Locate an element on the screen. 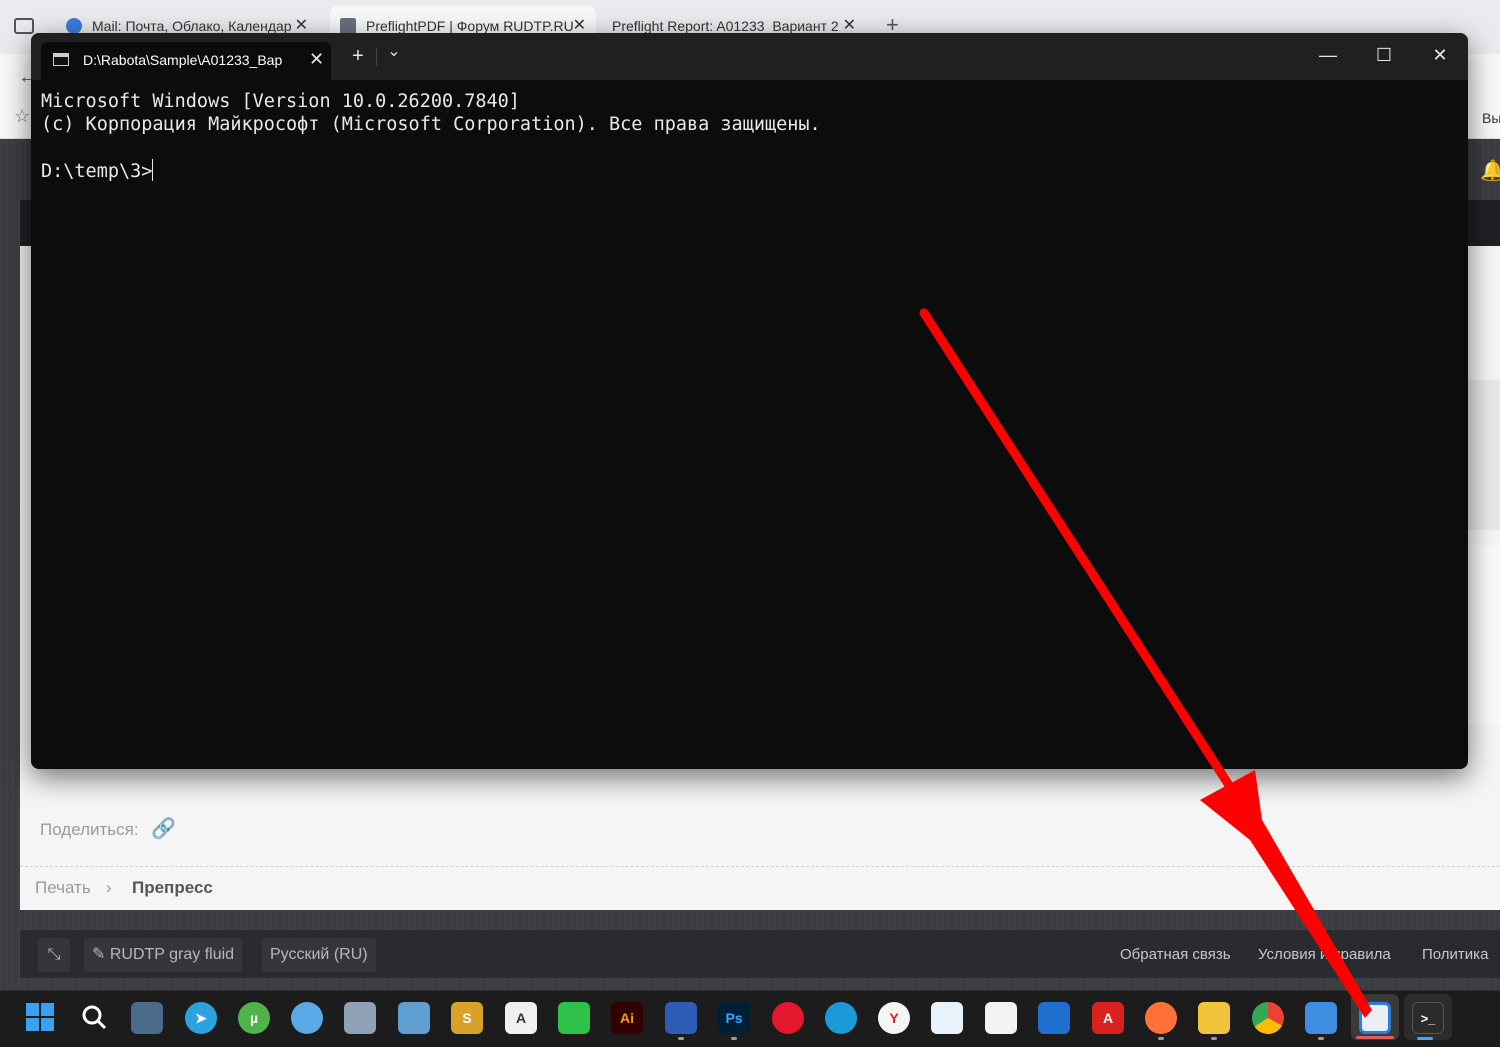 The width and height of the screenshot is (1500, 1047). link-icon: 🔗 is located at coordinates (163, 829).